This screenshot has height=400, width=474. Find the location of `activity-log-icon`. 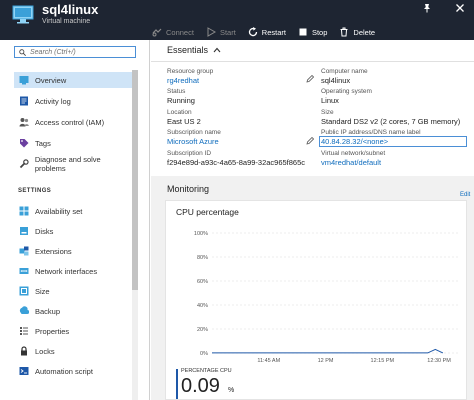

activity-log-icon is located at coordinates (24, 101).